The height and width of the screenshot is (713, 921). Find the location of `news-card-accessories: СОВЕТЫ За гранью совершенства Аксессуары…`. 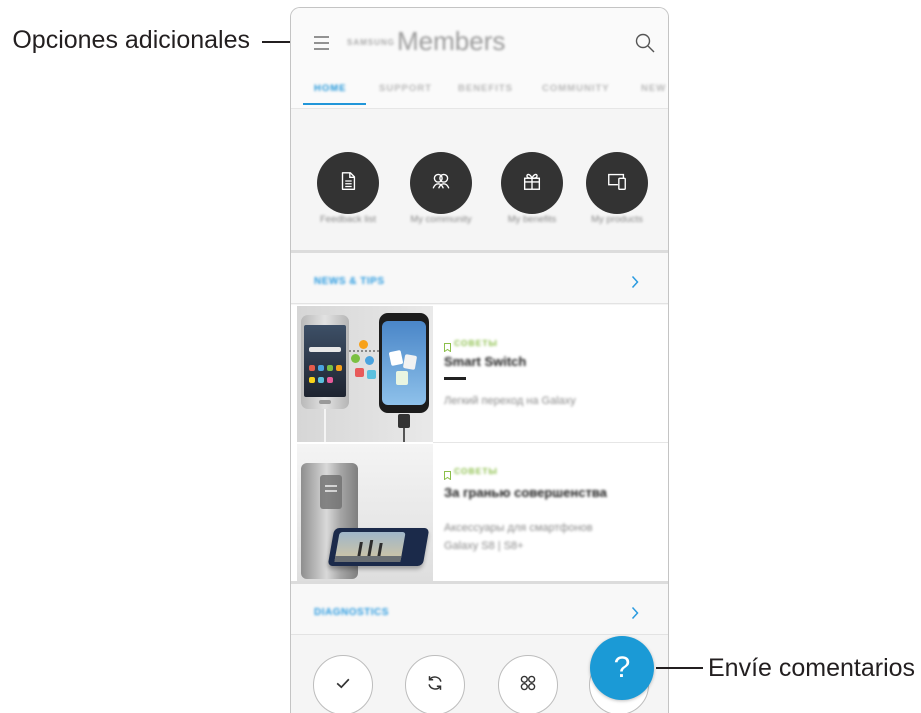

news-card-accessories: СОВЕТЫ За гранью совершенства Аксессуары… is located at coordinates (479, 512).